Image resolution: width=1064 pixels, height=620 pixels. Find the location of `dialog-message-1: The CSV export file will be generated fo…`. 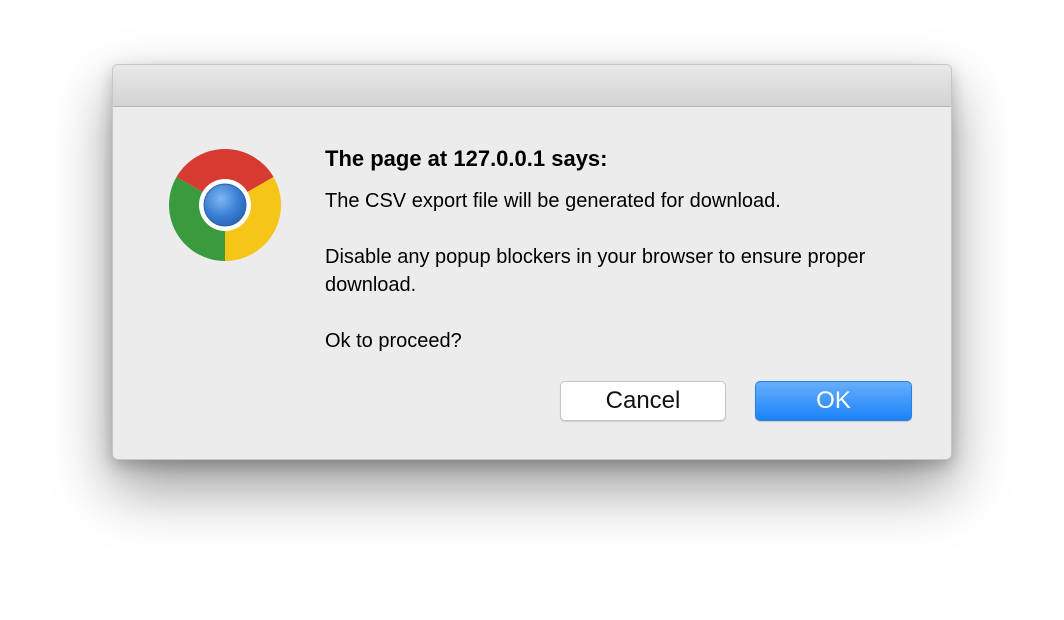

dialog-message-1: The CSV export file will be generated fo… is located at coordinates (553, 201).